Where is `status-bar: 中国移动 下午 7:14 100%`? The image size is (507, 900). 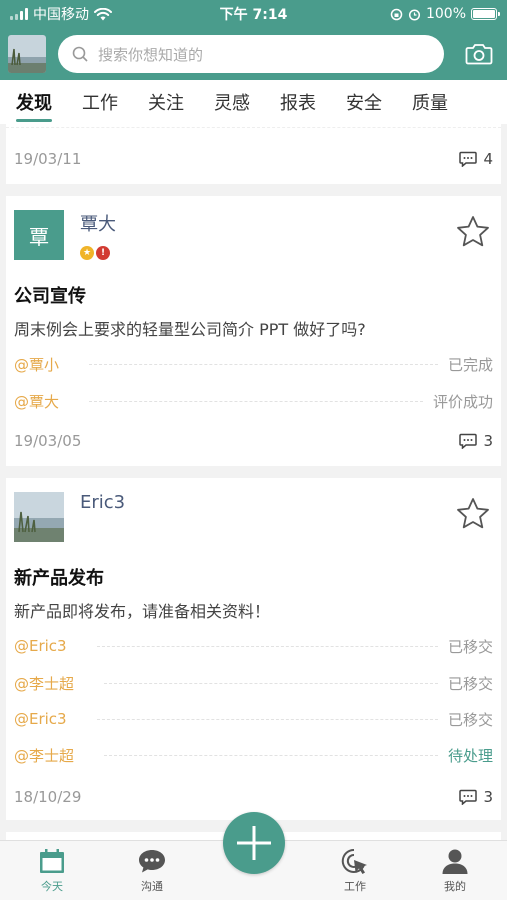 status-bar: 中国移动 下午 7:14 100% is located at coordinates (253, 14).